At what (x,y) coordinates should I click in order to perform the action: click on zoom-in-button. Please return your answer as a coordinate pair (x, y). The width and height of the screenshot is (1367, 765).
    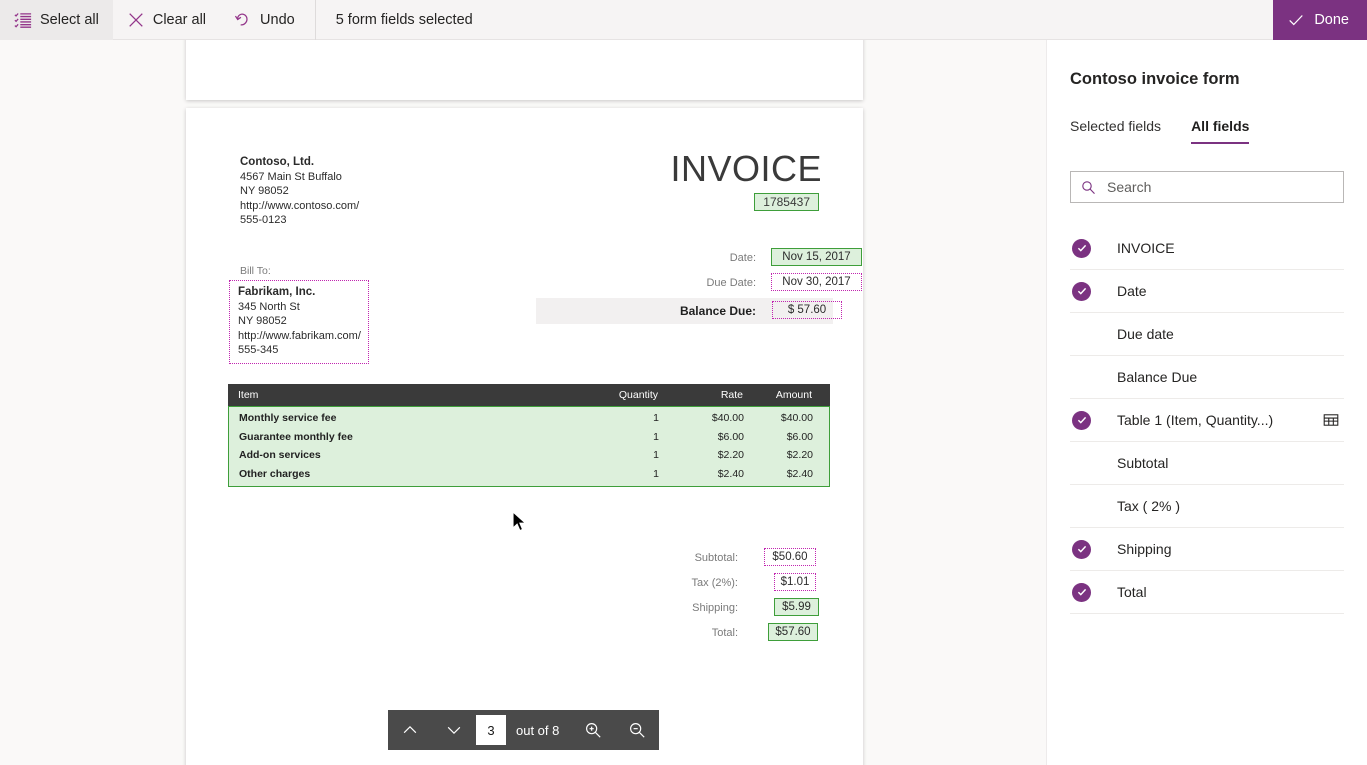
    Looking at the image, I should click on (593, 730).